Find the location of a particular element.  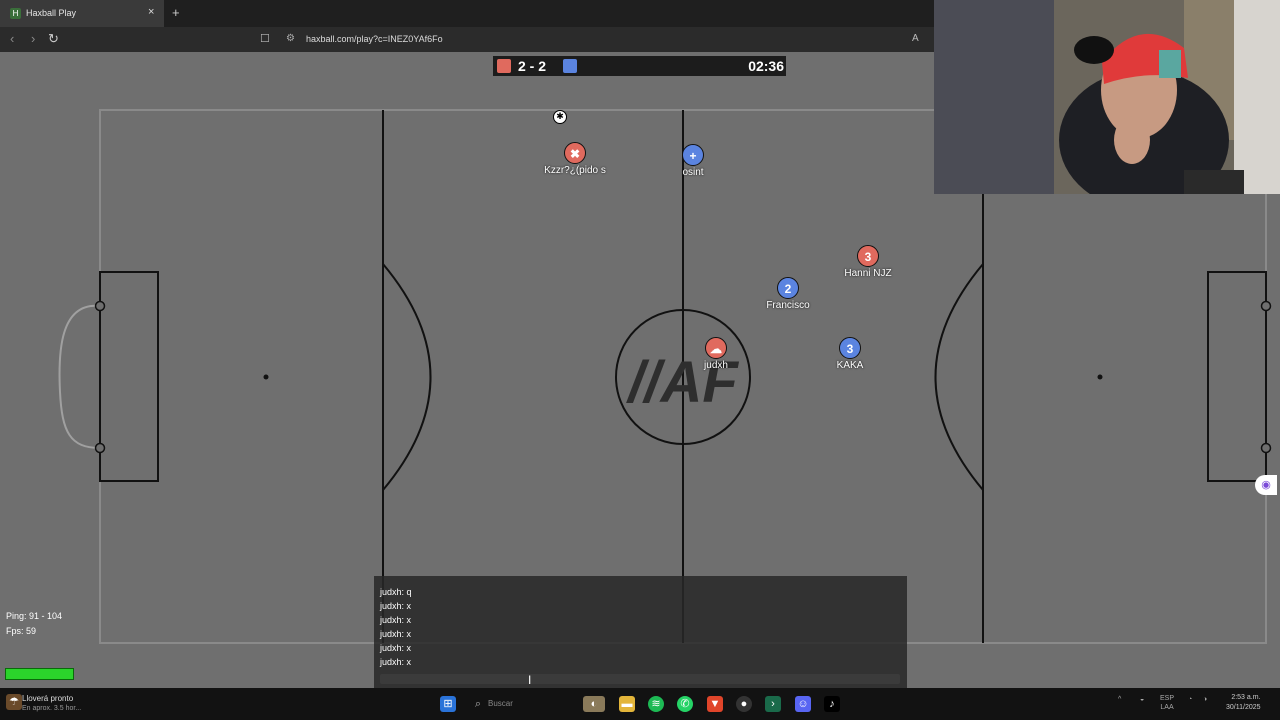

weather-icon: ☂ is located at coordinates (14, 702).